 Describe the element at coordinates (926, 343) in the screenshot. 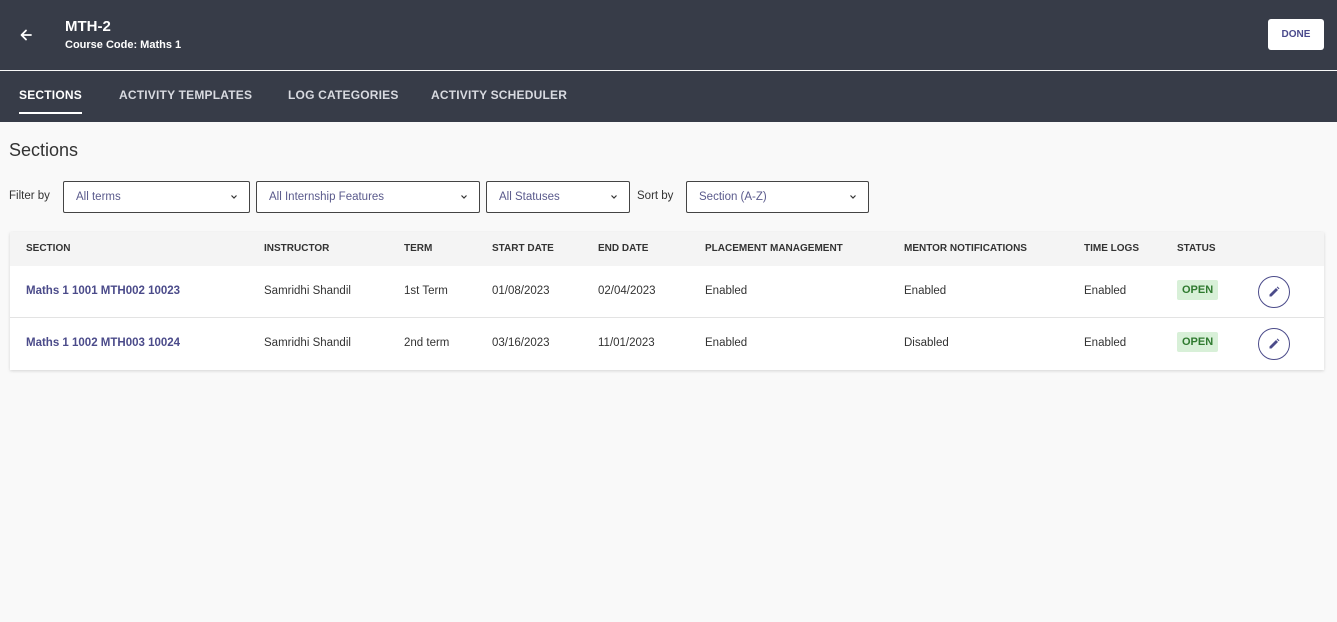

I see `mentor-cell: Disabled` at that location.